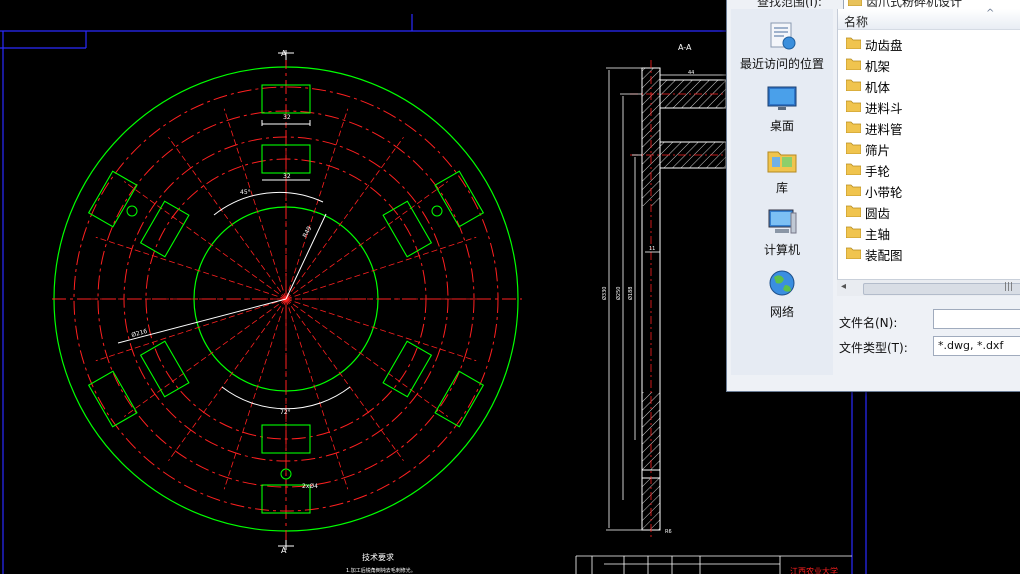 The width and height of the screenshot is (1020, 574). I want to click on place-libraries: 库, so click(782, 169).